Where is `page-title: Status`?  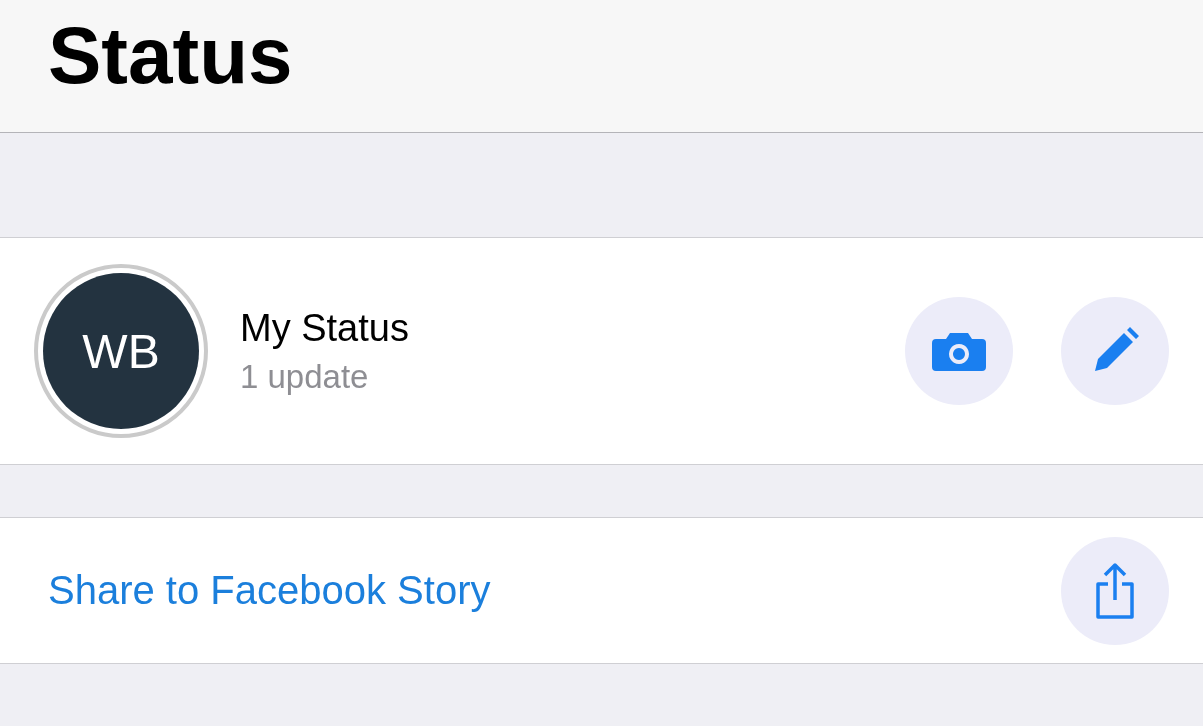
page-title: Status is located at coordinates (170, 56).